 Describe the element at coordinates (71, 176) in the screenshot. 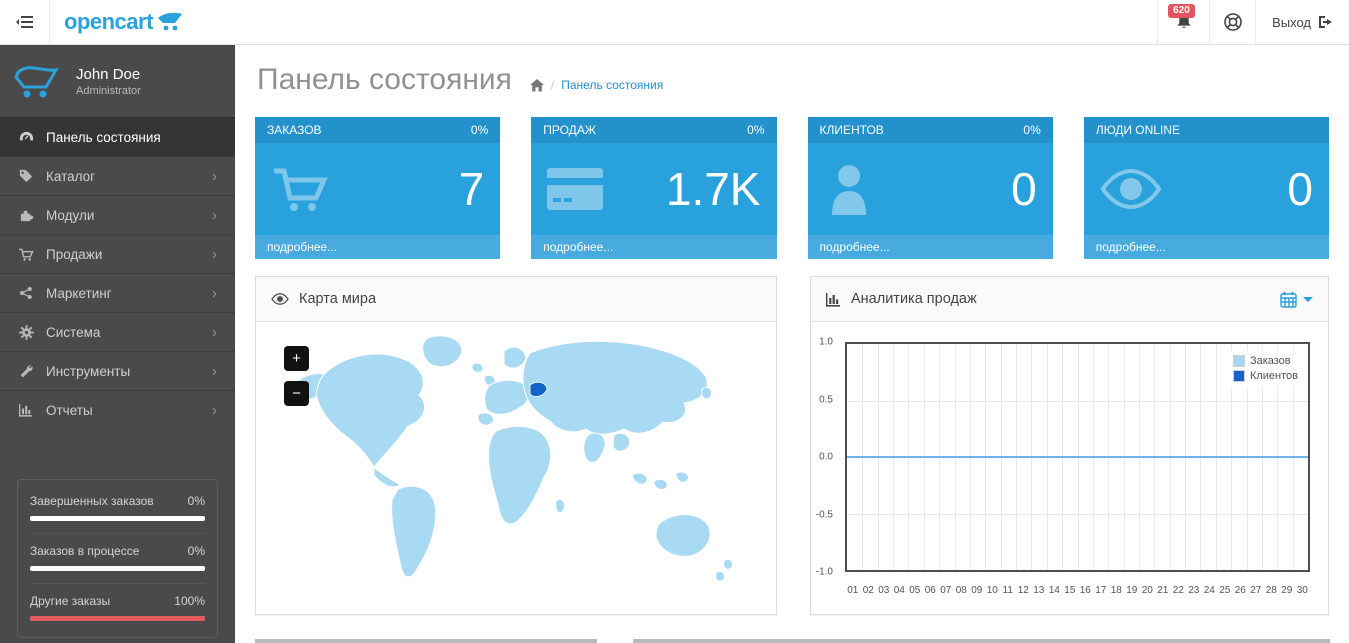

I see `sidebar-item-label: Каталог` at that location.